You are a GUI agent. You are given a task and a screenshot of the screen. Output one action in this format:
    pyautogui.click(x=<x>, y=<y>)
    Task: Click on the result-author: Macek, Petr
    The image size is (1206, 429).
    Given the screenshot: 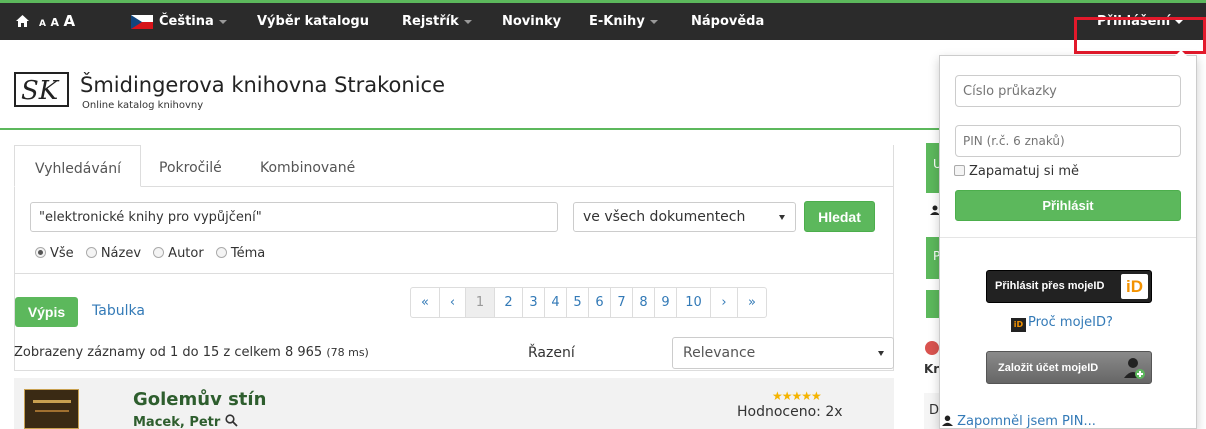 What is the action you would take?
    pyautogui.click(x=185, y=421)
    